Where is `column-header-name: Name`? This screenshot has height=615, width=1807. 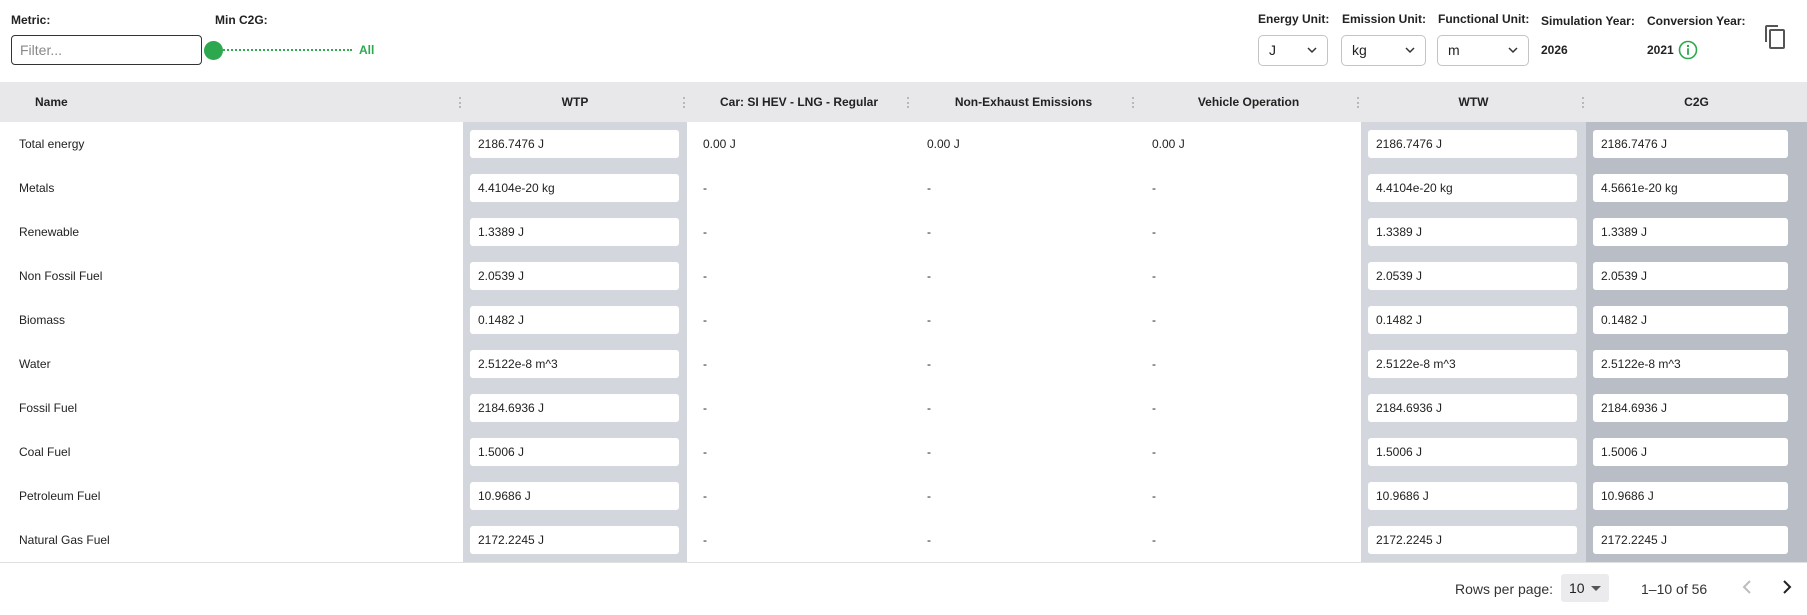 column-header-name: Name is located at coordinates (230, 102).